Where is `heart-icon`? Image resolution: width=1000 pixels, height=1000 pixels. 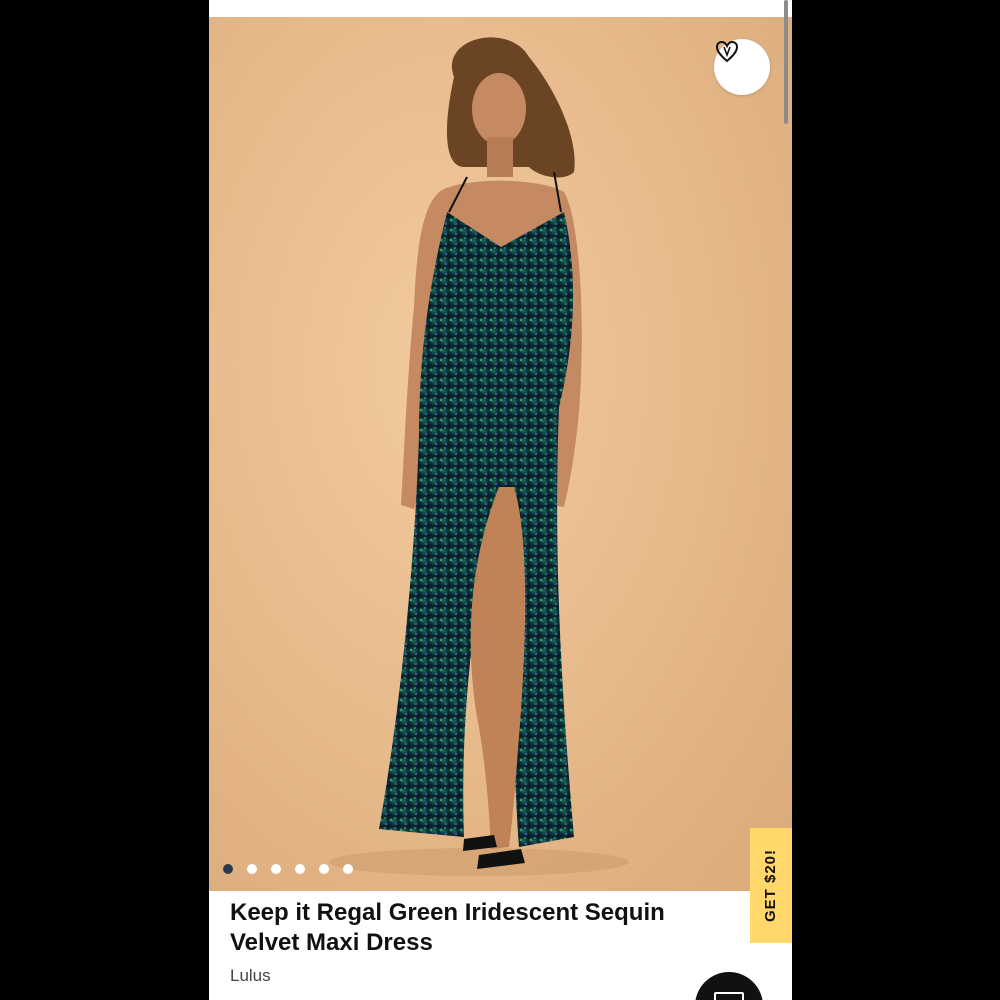
heart-icon is located at coordinates (727, 51).